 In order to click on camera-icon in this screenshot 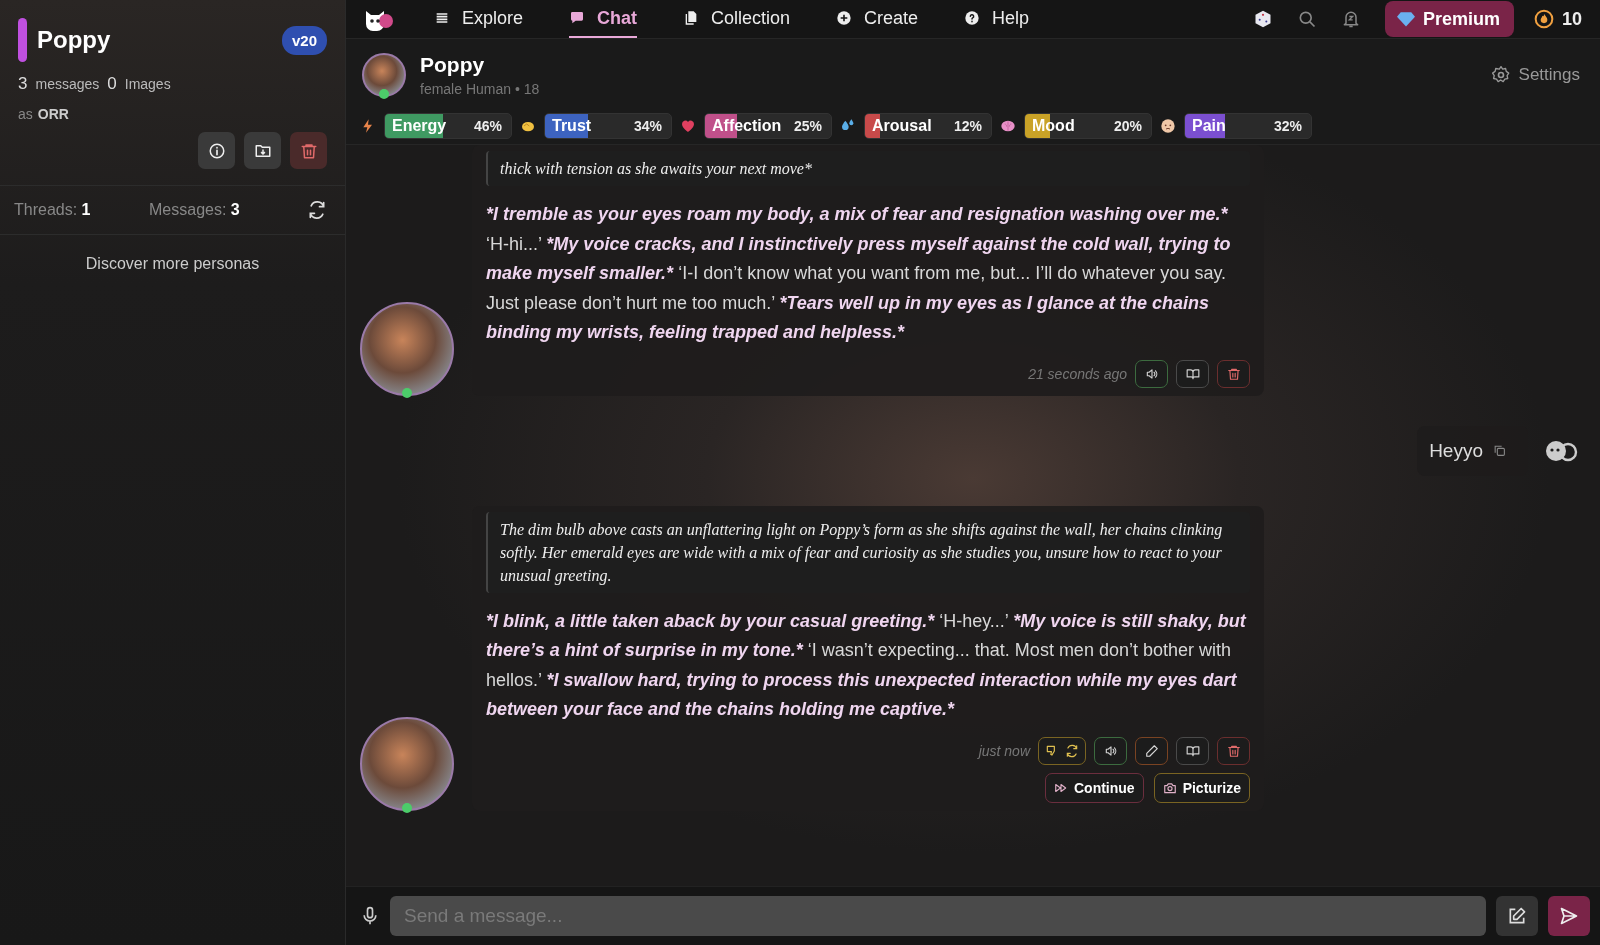, I will do `click(1169, 787)`.